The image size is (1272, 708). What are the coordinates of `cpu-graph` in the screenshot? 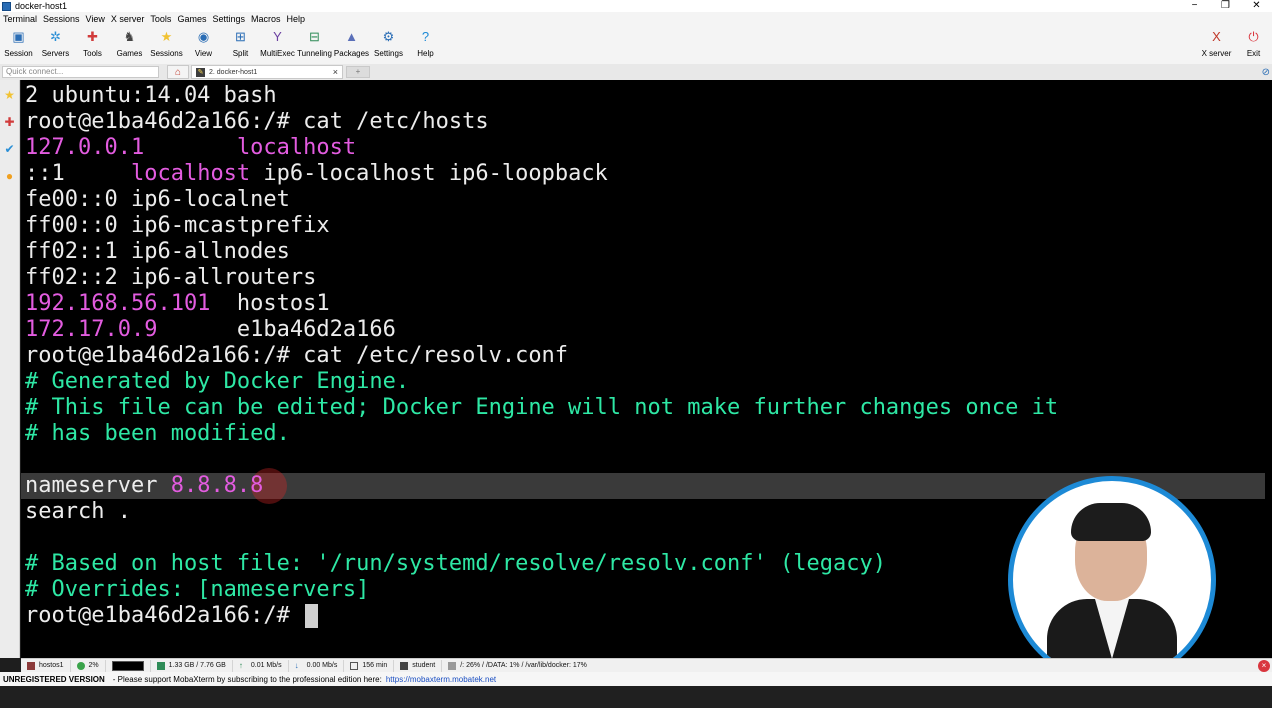 It's located at (127, 665).